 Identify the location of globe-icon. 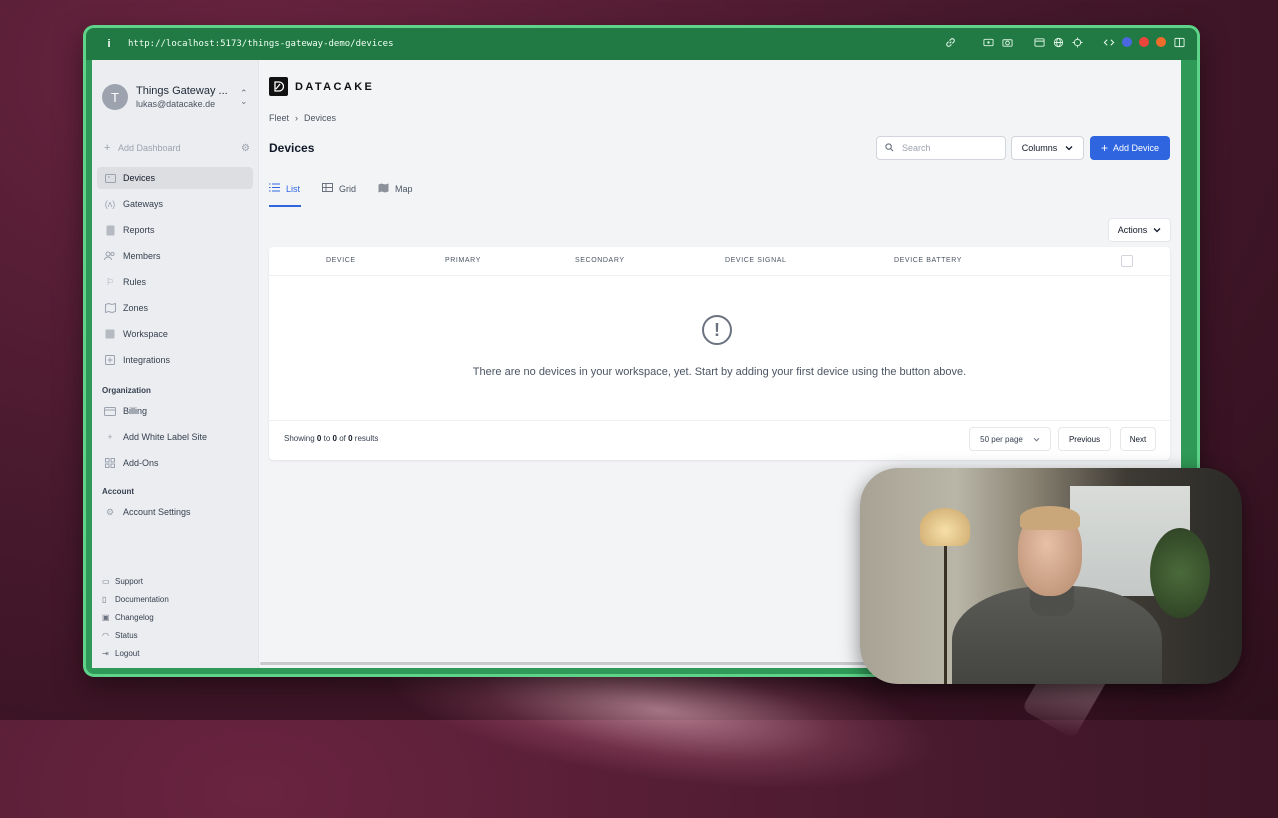
(1058, 42).